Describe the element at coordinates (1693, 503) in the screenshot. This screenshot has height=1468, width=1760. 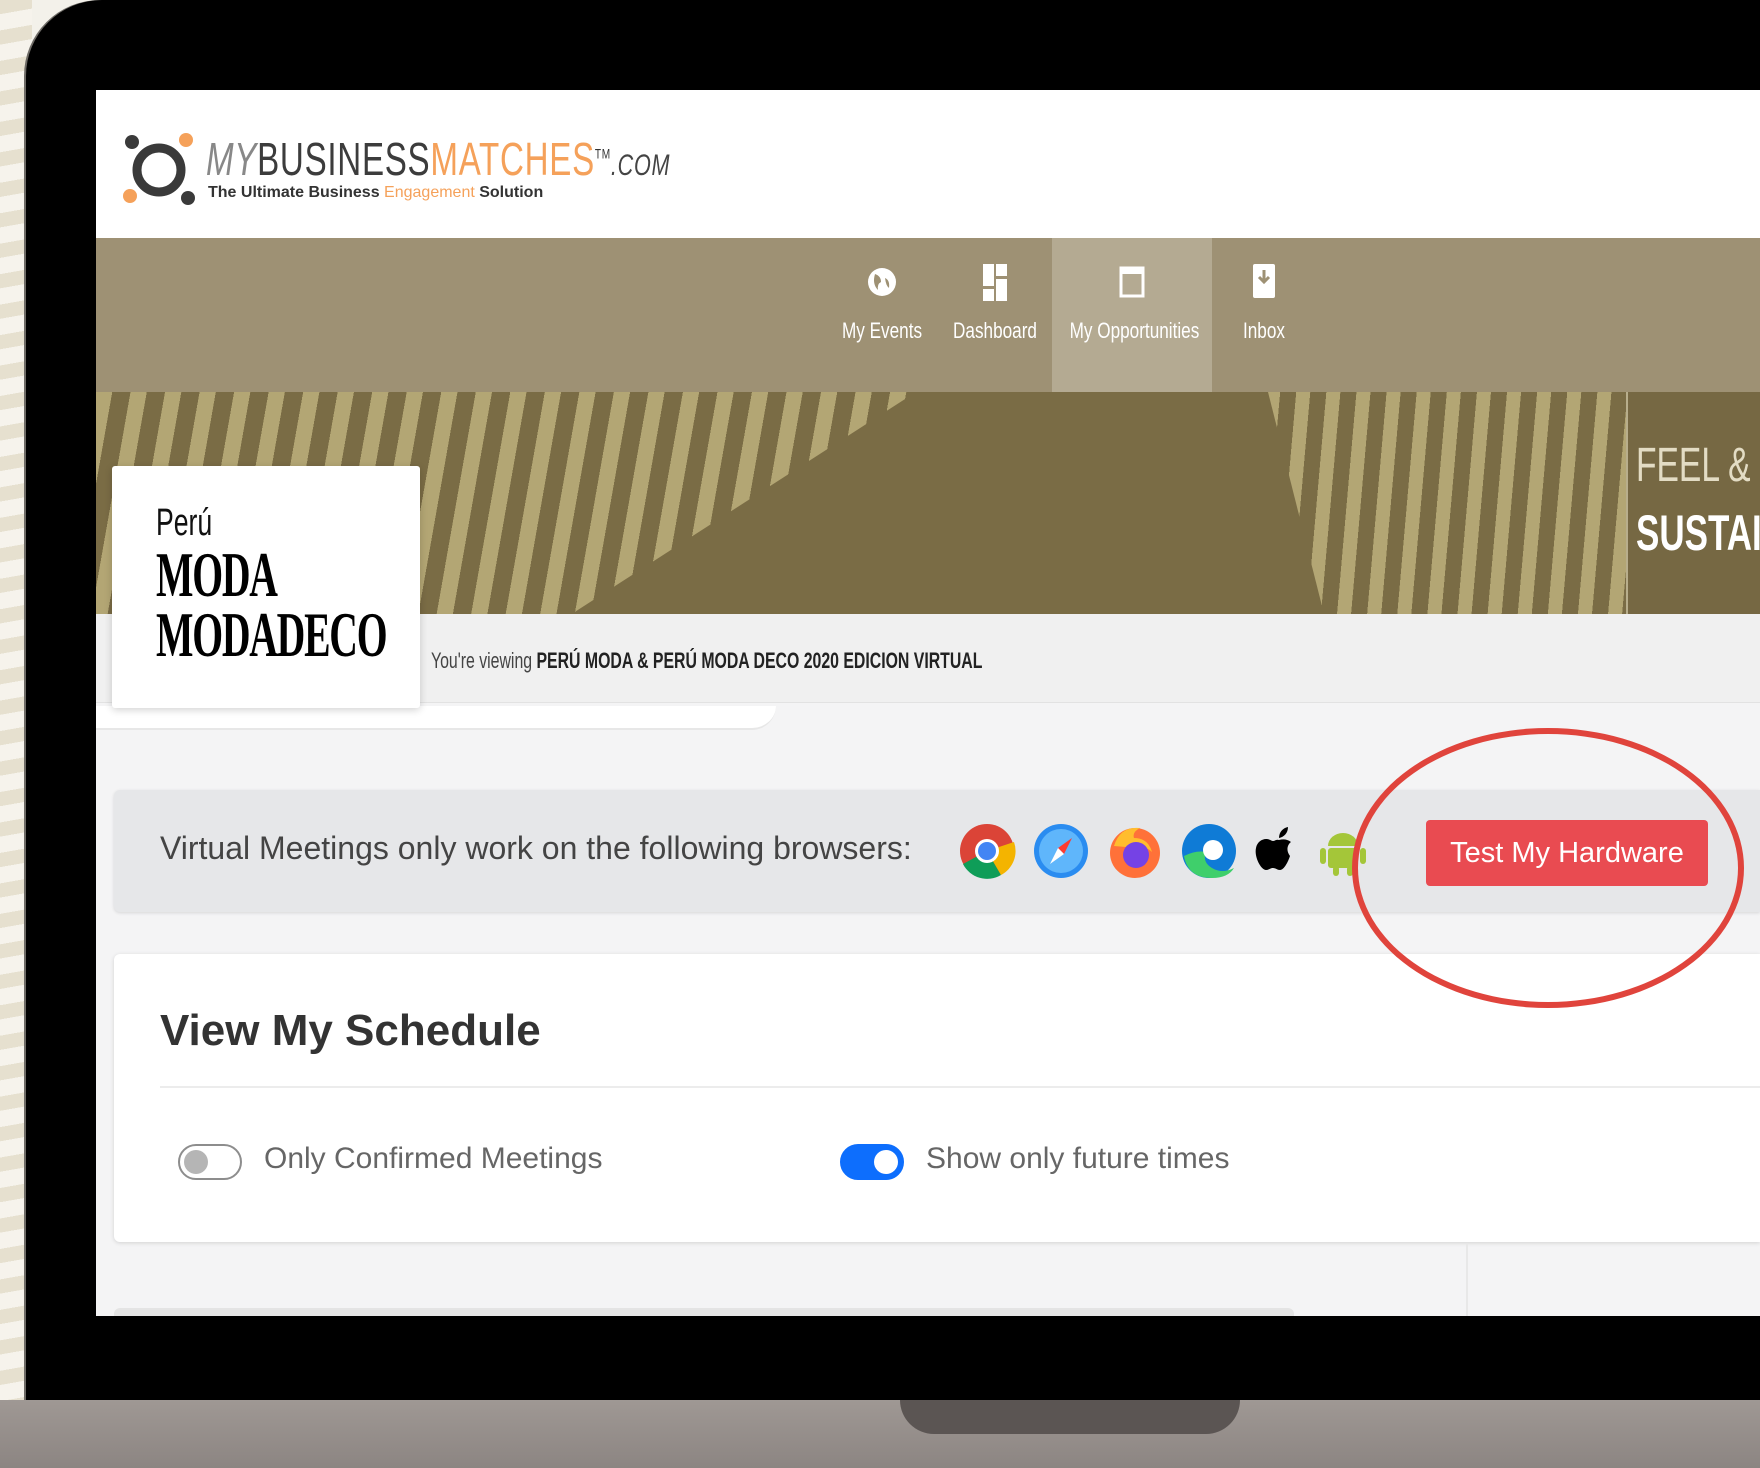
I see `banner-slogan-panel` at that location.